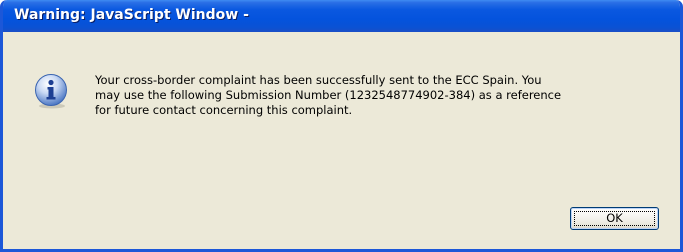 The image size is (683, 252). Describe the element at coordinates (131, 15) in the screenshot. I see `window-title: Warning: JavaScript Window -` at that location.